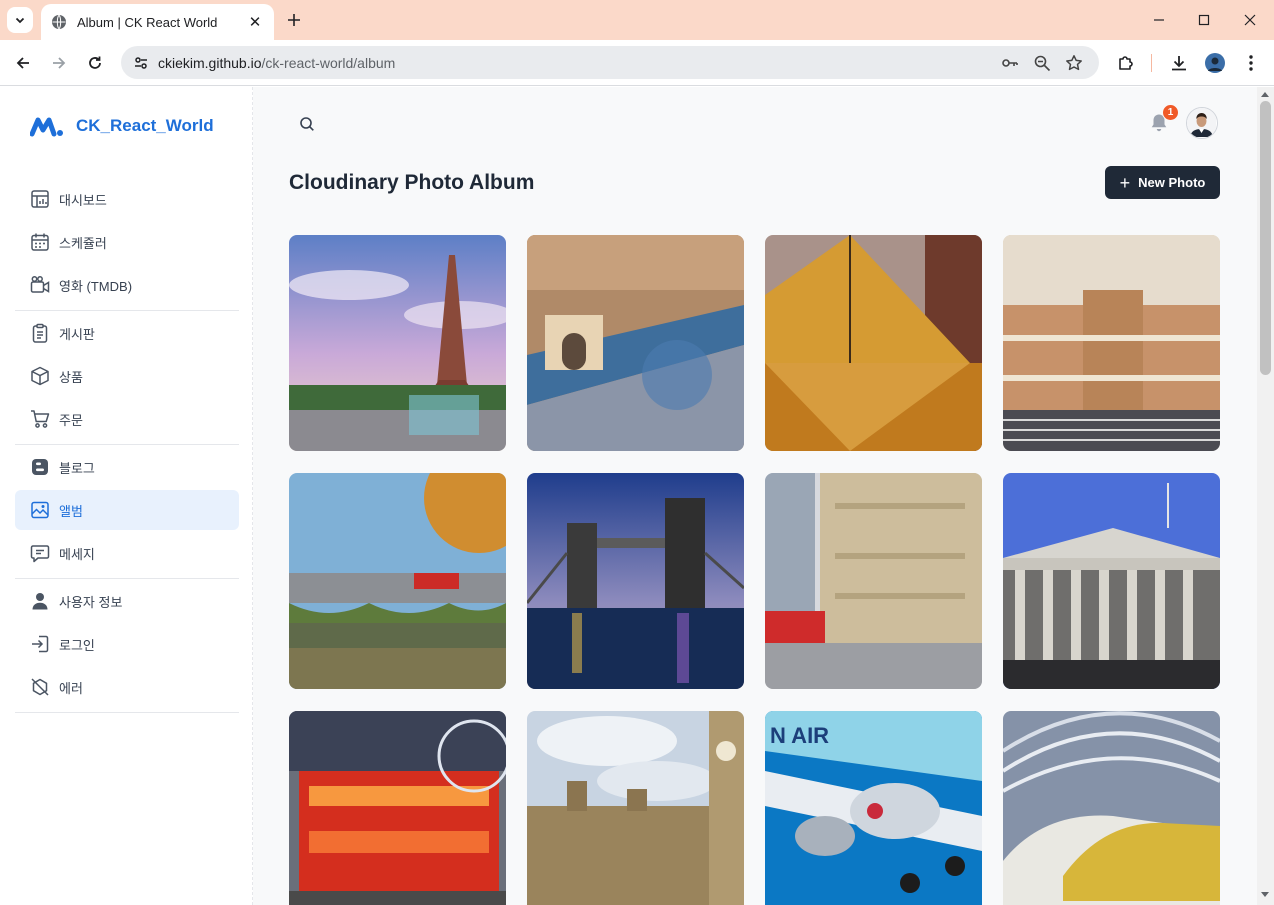  I want to click on sidebar-item-label: 게시판, so click(77, 334).